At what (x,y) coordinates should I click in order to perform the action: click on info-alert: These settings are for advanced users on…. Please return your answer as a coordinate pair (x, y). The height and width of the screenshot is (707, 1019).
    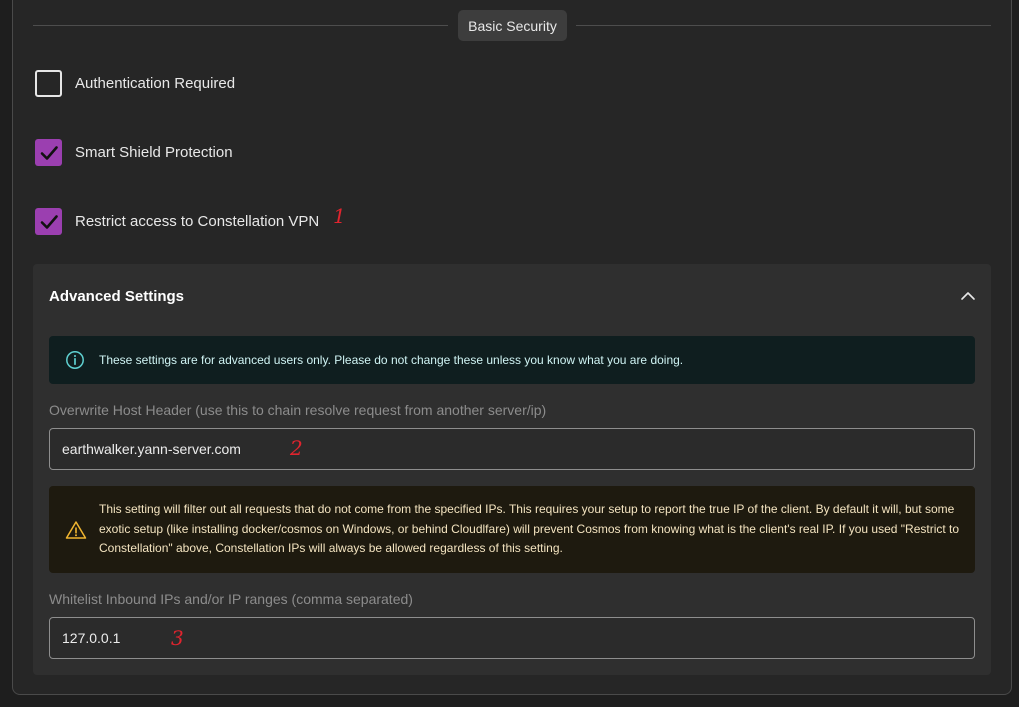
    Looking at the image, I should click on (512, 360).